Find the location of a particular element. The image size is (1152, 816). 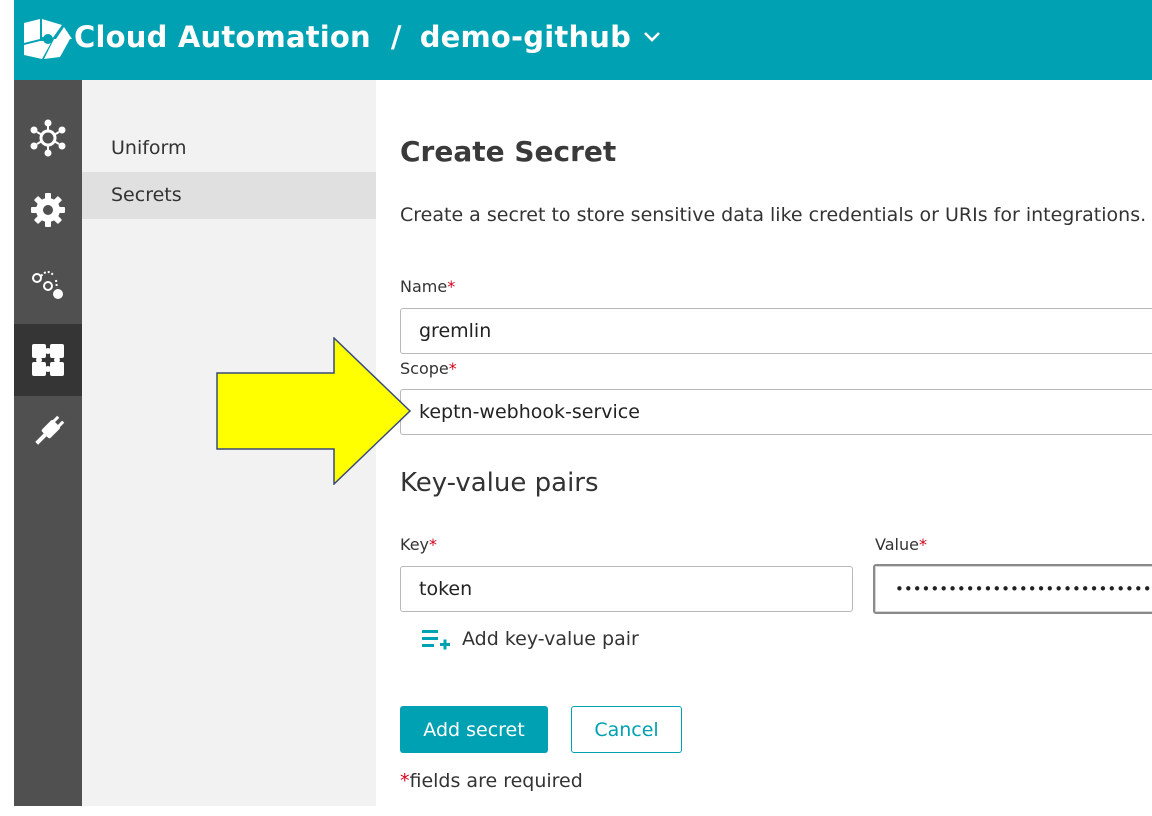

sidebar-item-services is located at coordinates (48, 138).